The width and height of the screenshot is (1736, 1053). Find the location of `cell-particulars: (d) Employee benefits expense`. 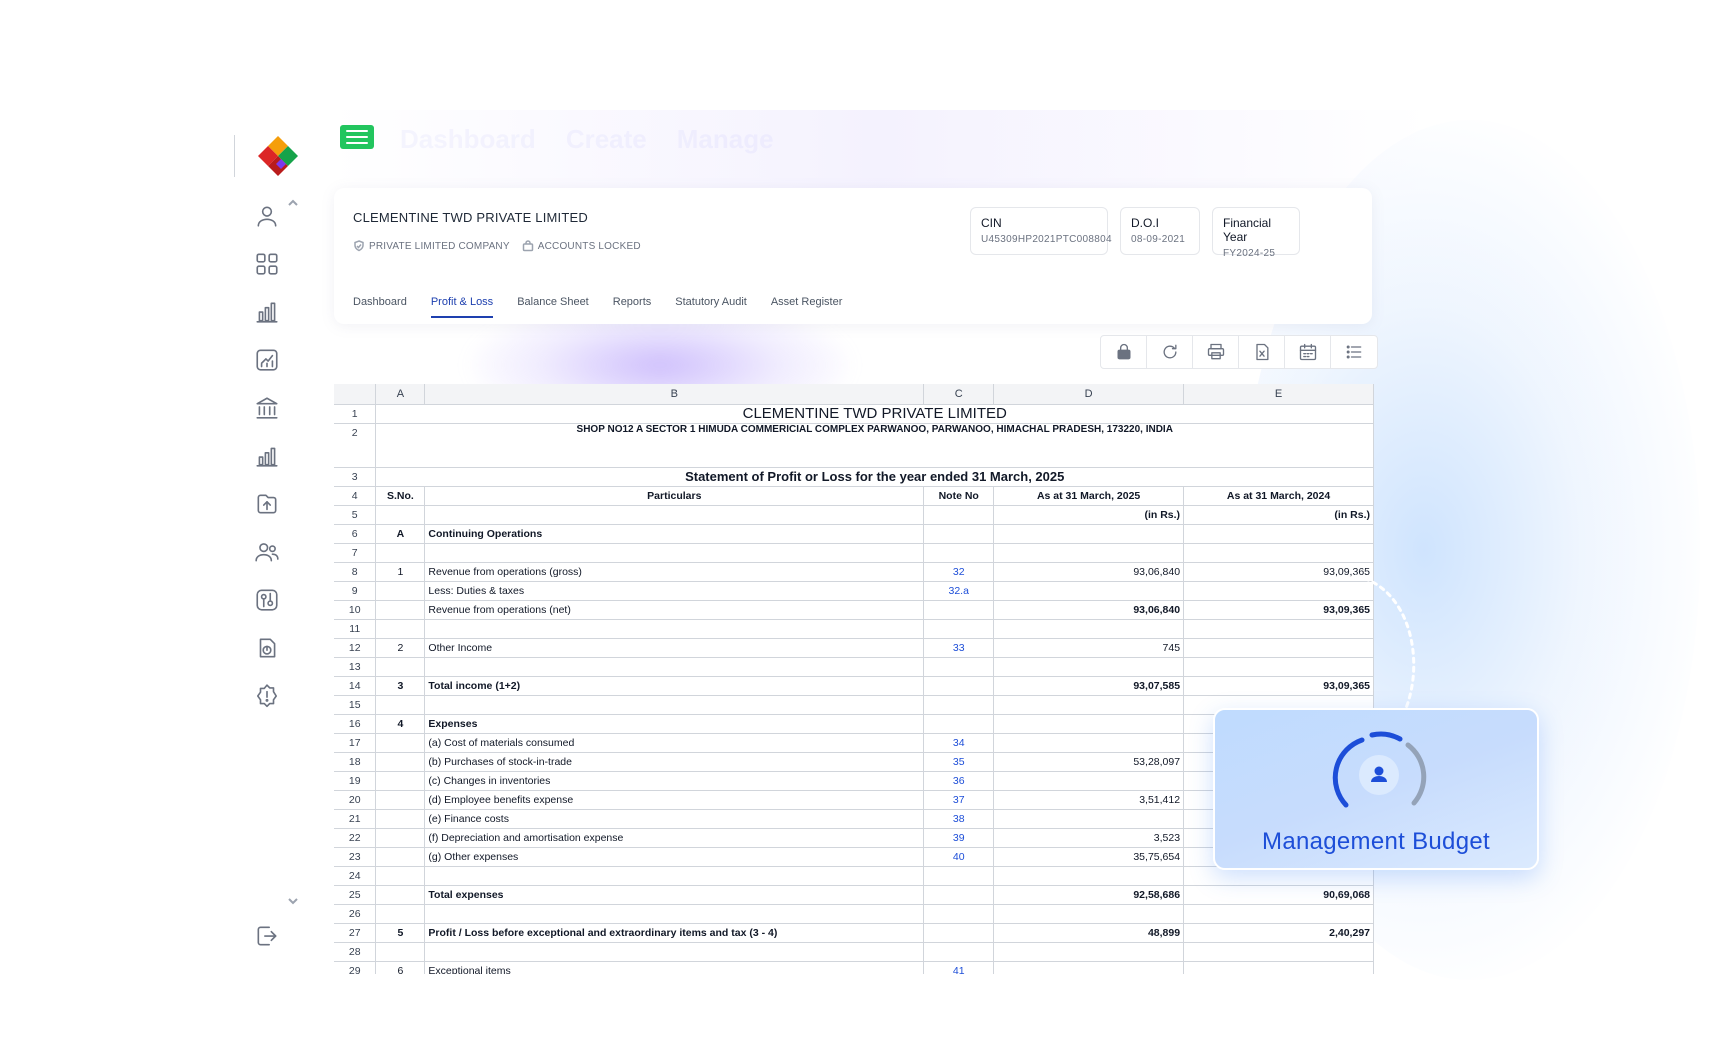

cell-particulars: (d) Employee benefits expense is located at coordinates (674, 800).